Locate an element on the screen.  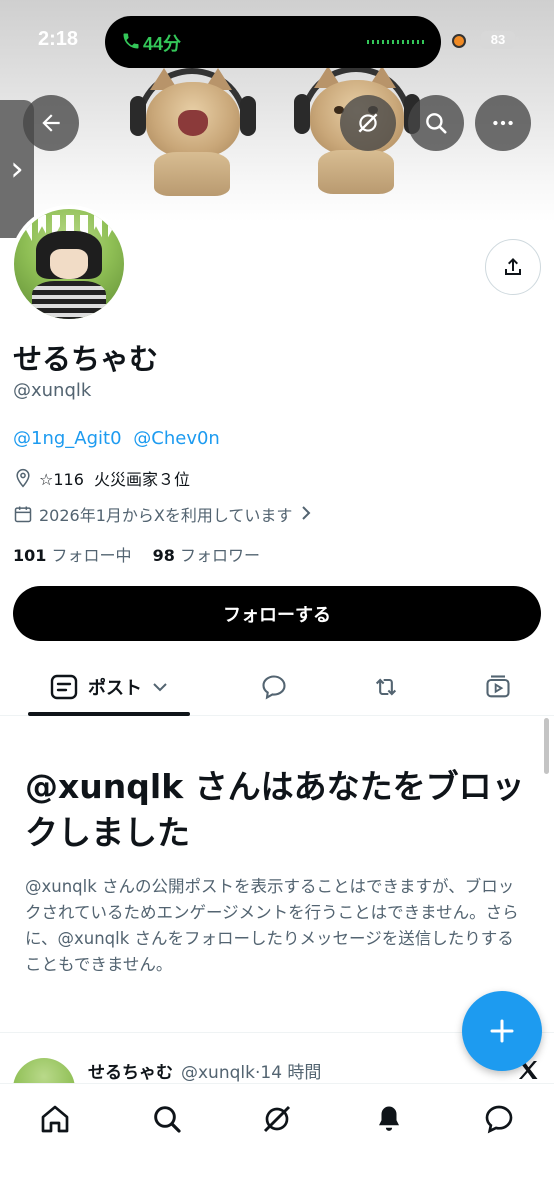
more-icon is located at coordinates (503, 123).